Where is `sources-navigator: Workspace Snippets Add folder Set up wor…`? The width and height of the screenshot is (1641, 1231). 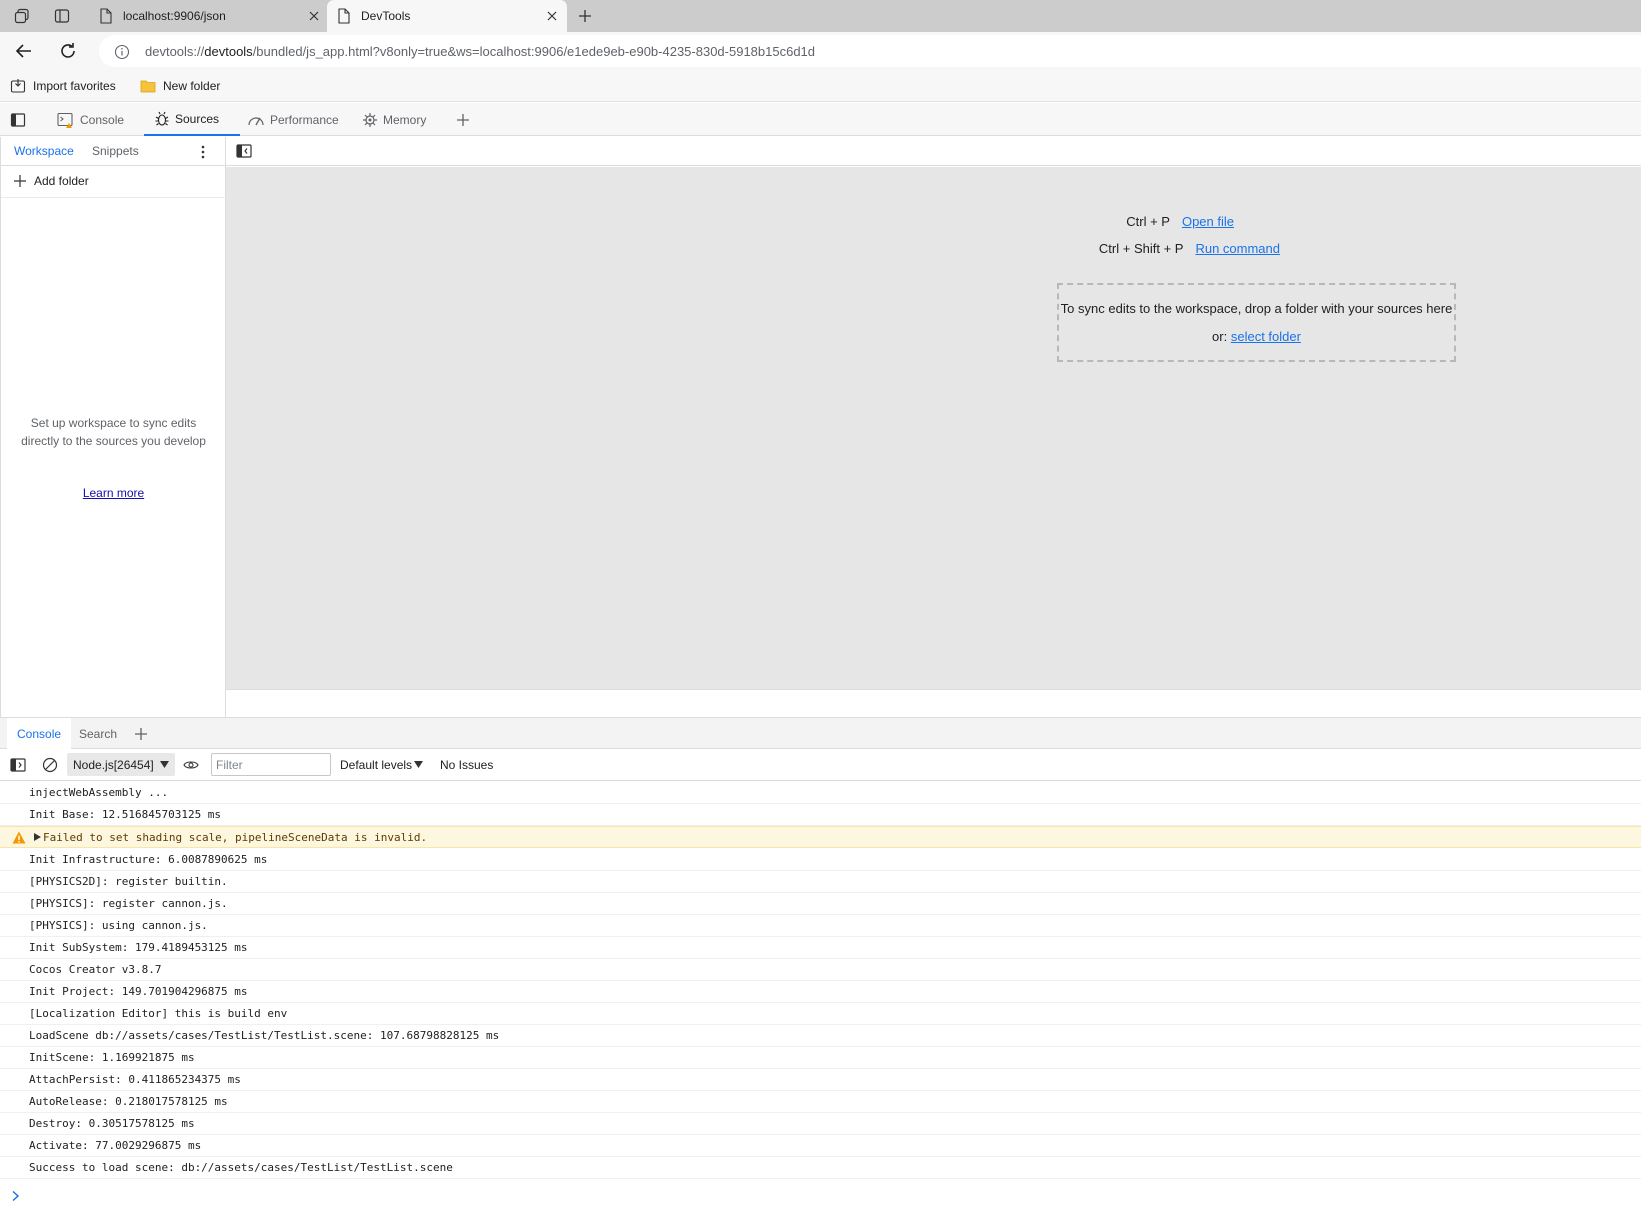 sources-navigator: Workspace Snippets Add folder Set up wor… is located at coordinates (113, 427).